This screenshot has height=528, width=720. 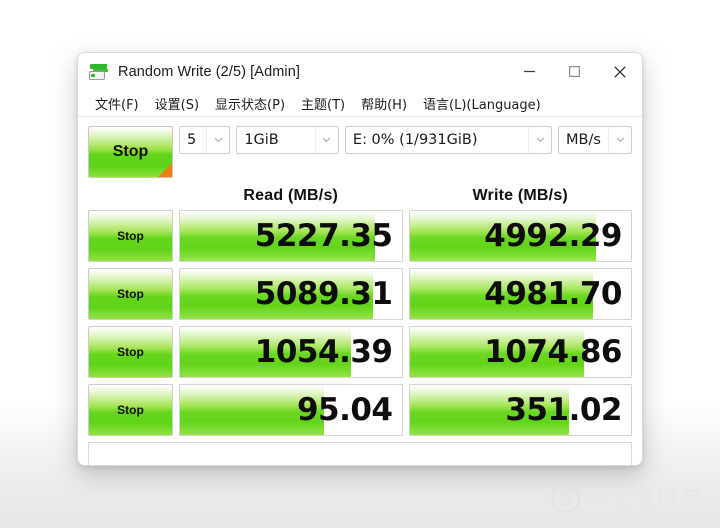 What do you see at coordinates (553, 294) in the screenshot?
I see `write-value: 4981.70` at bounding box center [553, 294].